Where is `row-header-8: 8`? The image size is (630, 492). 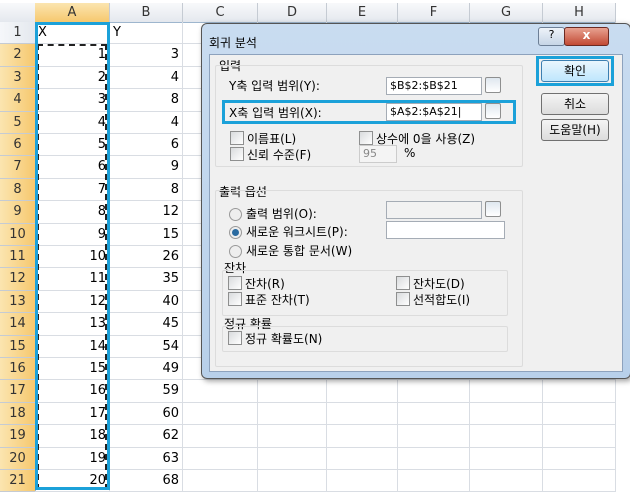 row-header-8: 8 is located at coordinates (18, 190).